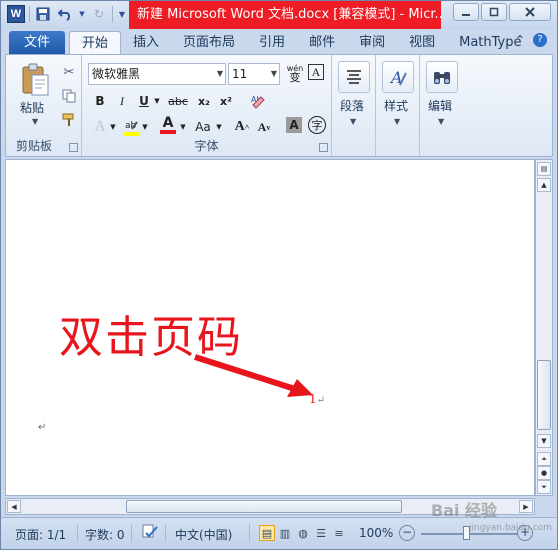 The height and width of the screenshot is (550, 558). What do you see at coordinates (203, 127) in the screenshot?
I see `change-case-button: Aa` at bounding box center [203, 127].